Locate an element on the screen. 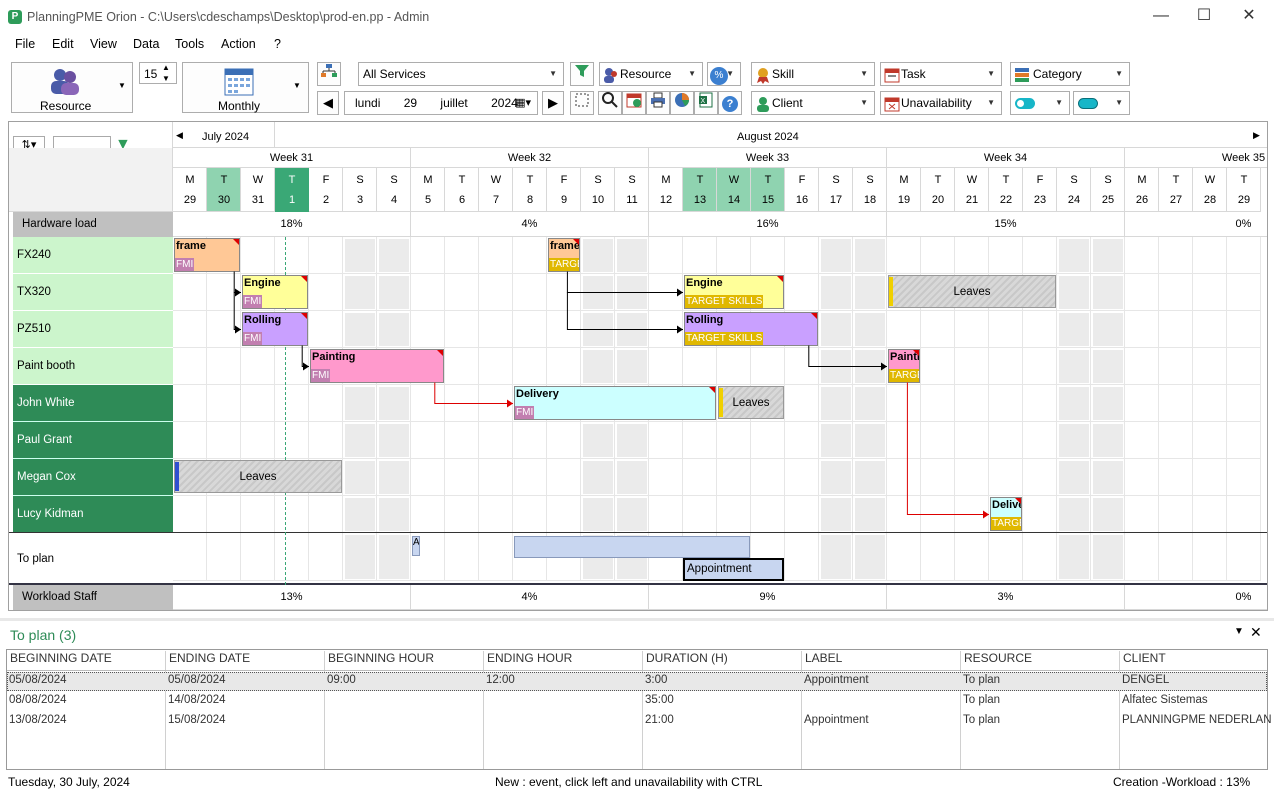 The height and width of the screenshot is (795, 1274). month-next-icon: ▶ is located at coordinates (1256, 135).